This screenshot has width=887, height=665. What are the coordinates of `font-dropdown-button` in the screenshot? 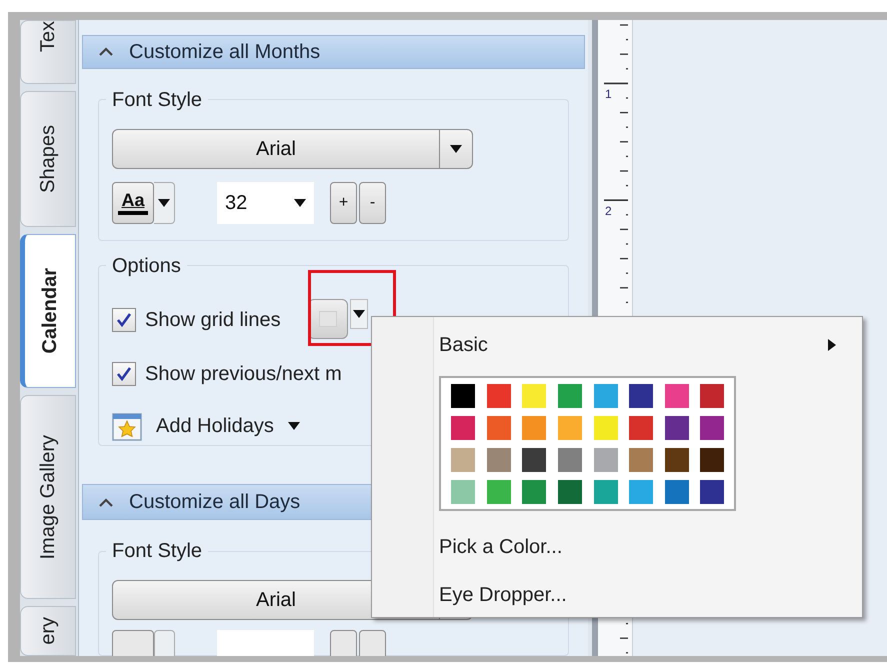 It's located at (456, 148).